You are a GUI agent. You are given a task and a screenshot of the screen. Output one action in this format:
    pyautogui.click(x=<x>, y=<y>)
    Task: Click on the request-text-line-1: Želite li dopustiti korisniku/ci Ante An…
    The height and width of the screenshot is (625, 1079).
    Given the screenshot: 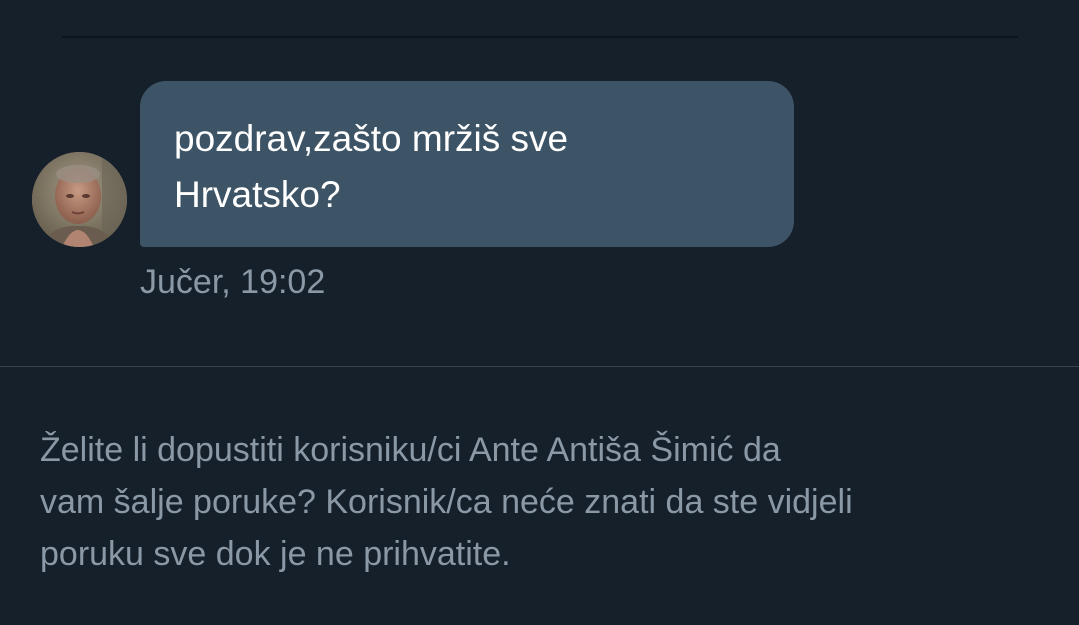 What is the action you would take?
    pyautogui.click(x=410, y=450)
    